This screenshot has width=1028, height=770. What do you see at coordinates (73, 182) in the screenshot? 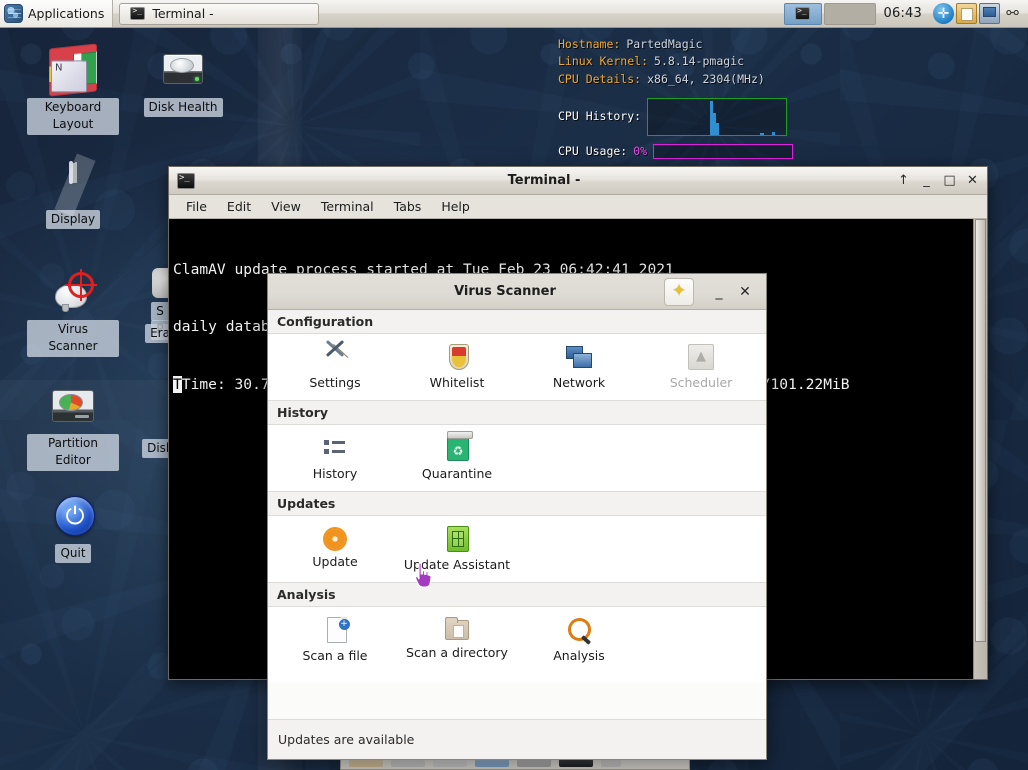
I see `monitor-icon` at bounding box center [73, 182].